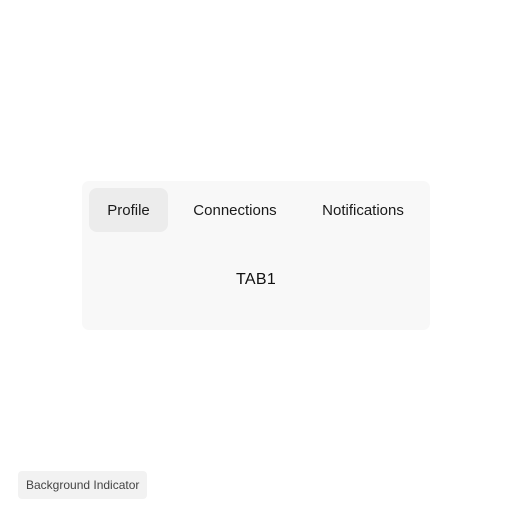 This screenshot has height=512, width=512. I want to click on tab-connections: Connections, so click(235, 210).